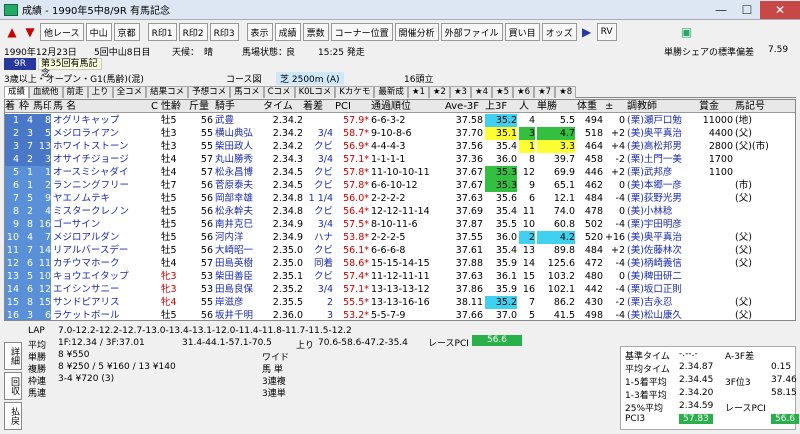 Image resolution: width=800 pixels, height=434 pixels. Describe the element at coordinates (26, 172) in the screenshot. I see `table-cell: 1` at that location.